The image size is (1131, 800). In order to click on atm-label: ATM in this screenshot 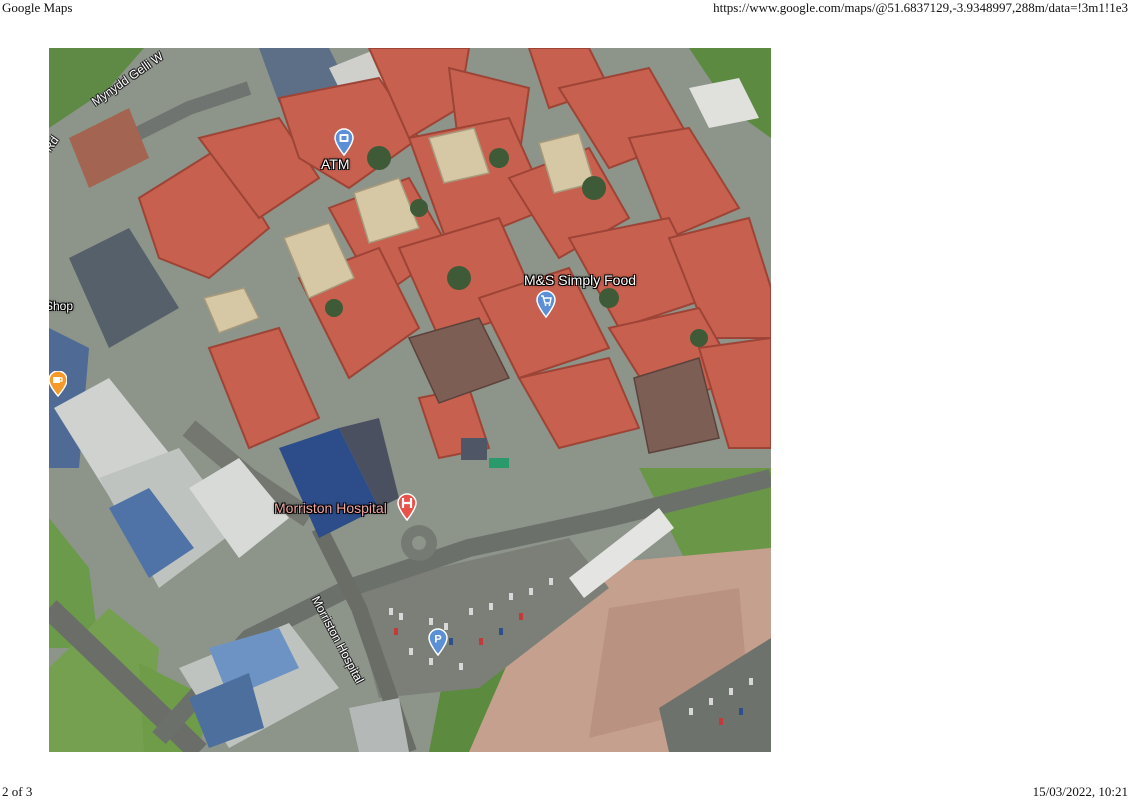, I will do `click(335, 164)`.